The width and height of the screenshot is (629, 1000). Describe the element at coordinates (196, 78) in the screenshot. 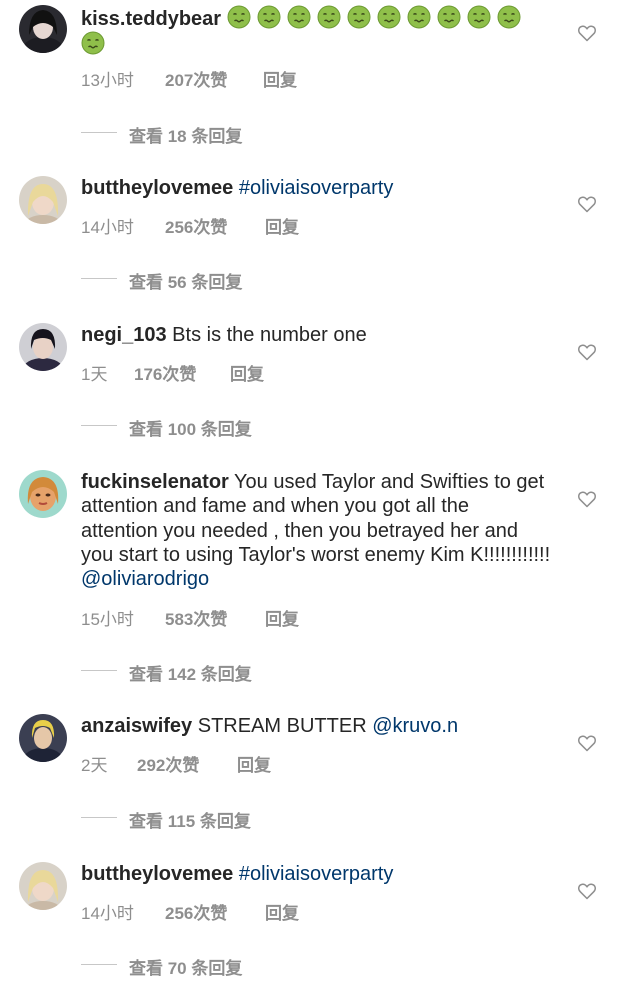

I see `comment-likes: 207次赞` at that location.